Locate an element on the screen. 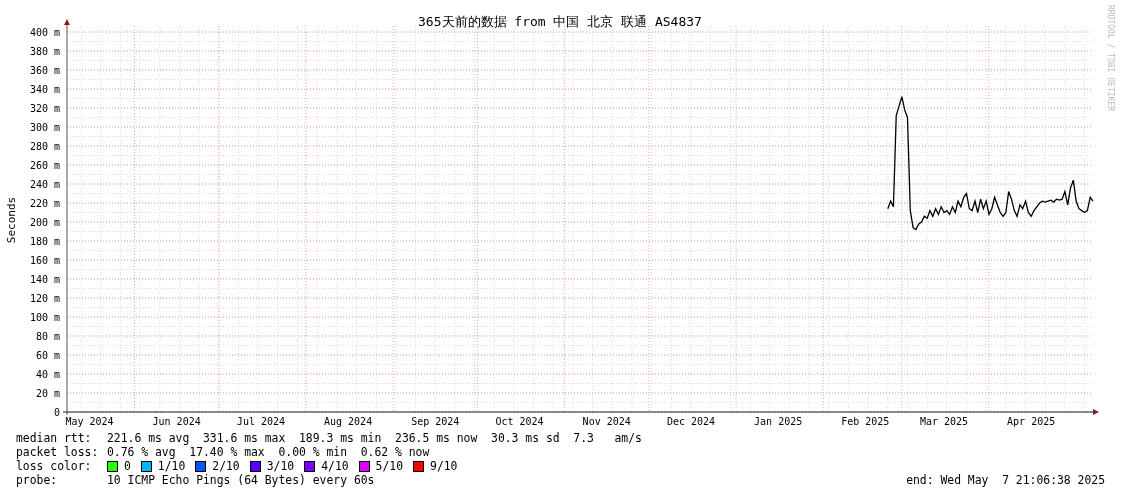 The image size is (1121, 494). x-tick-label: Sep 2024 is located at coordinates (435, 421).